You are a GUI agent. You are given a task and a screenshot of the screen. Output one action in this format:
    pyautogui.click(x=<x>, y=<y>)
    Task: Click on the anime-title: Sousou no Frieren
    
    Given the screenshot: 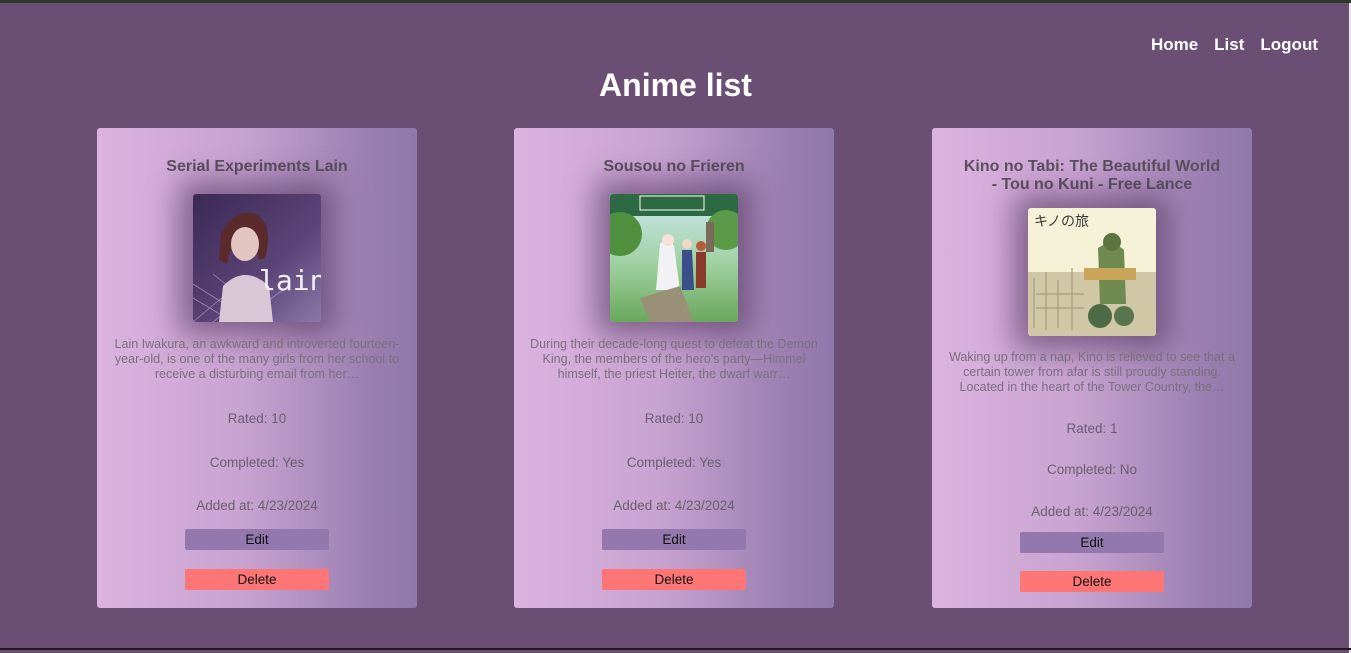 What is the action you would take?
    pyautogui.click(x=674, y=166)
    